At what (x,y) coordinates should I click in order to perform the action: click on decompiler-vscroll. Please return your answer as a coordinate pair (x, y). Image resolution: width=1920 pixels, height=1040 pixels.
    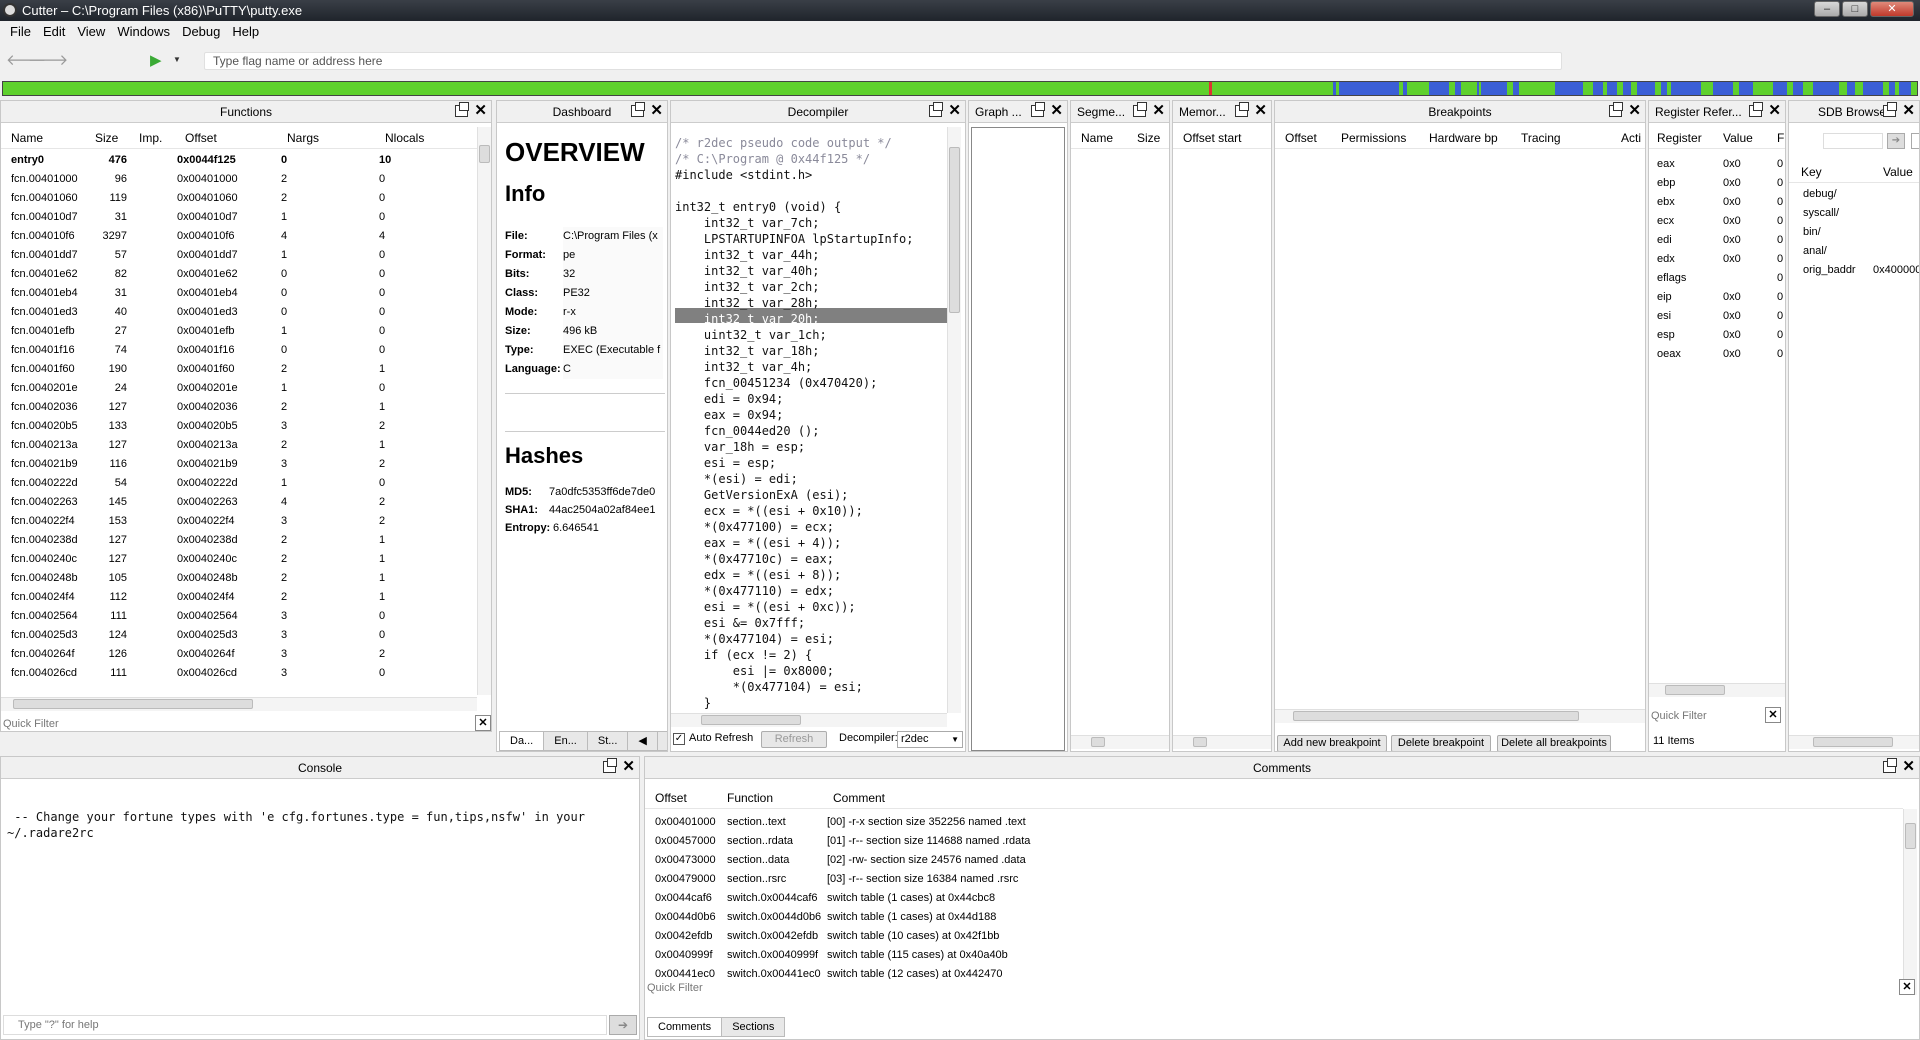
    Looking at the image, I should click on (954, 420).